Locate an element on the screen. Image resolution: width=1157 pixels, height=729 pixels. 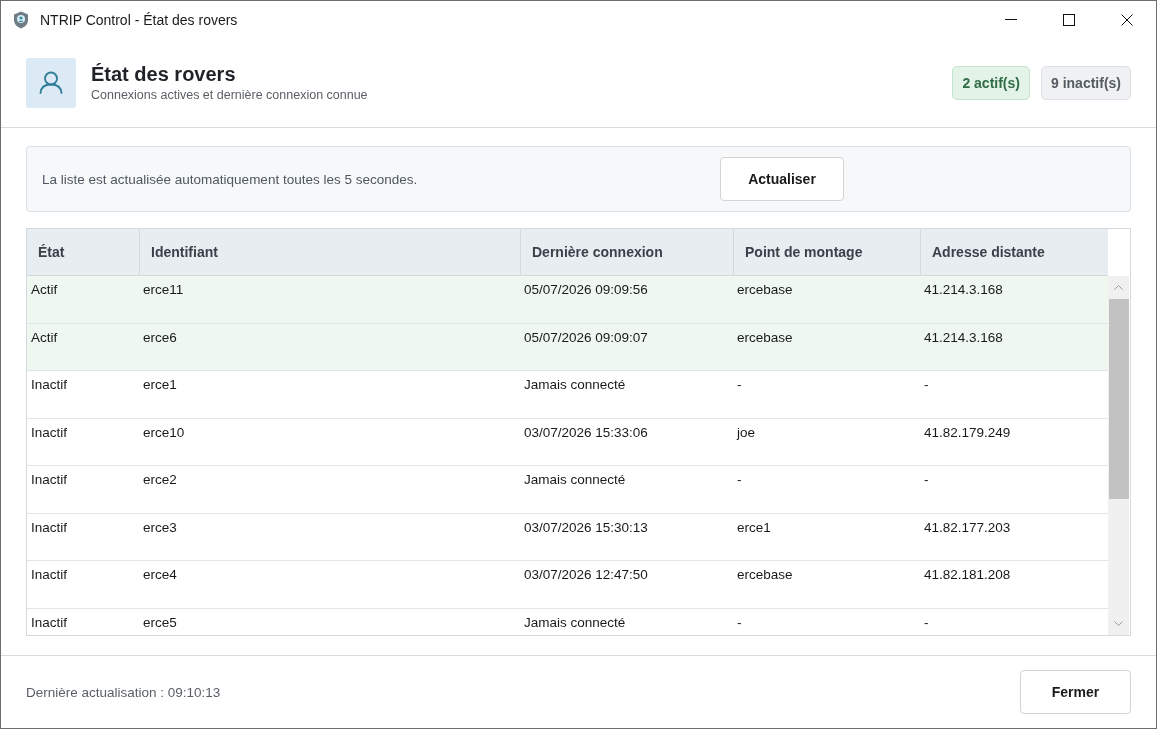
last-refresh-text: Dernière actualisation : 09:10:13 is located at coordinates (123, 692).